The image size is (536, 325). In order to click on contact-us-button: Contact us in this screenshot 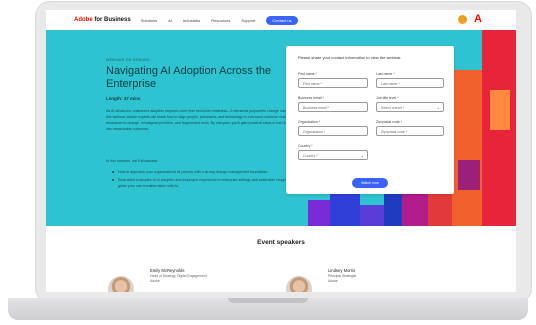, I will do `click(282, 20)`.